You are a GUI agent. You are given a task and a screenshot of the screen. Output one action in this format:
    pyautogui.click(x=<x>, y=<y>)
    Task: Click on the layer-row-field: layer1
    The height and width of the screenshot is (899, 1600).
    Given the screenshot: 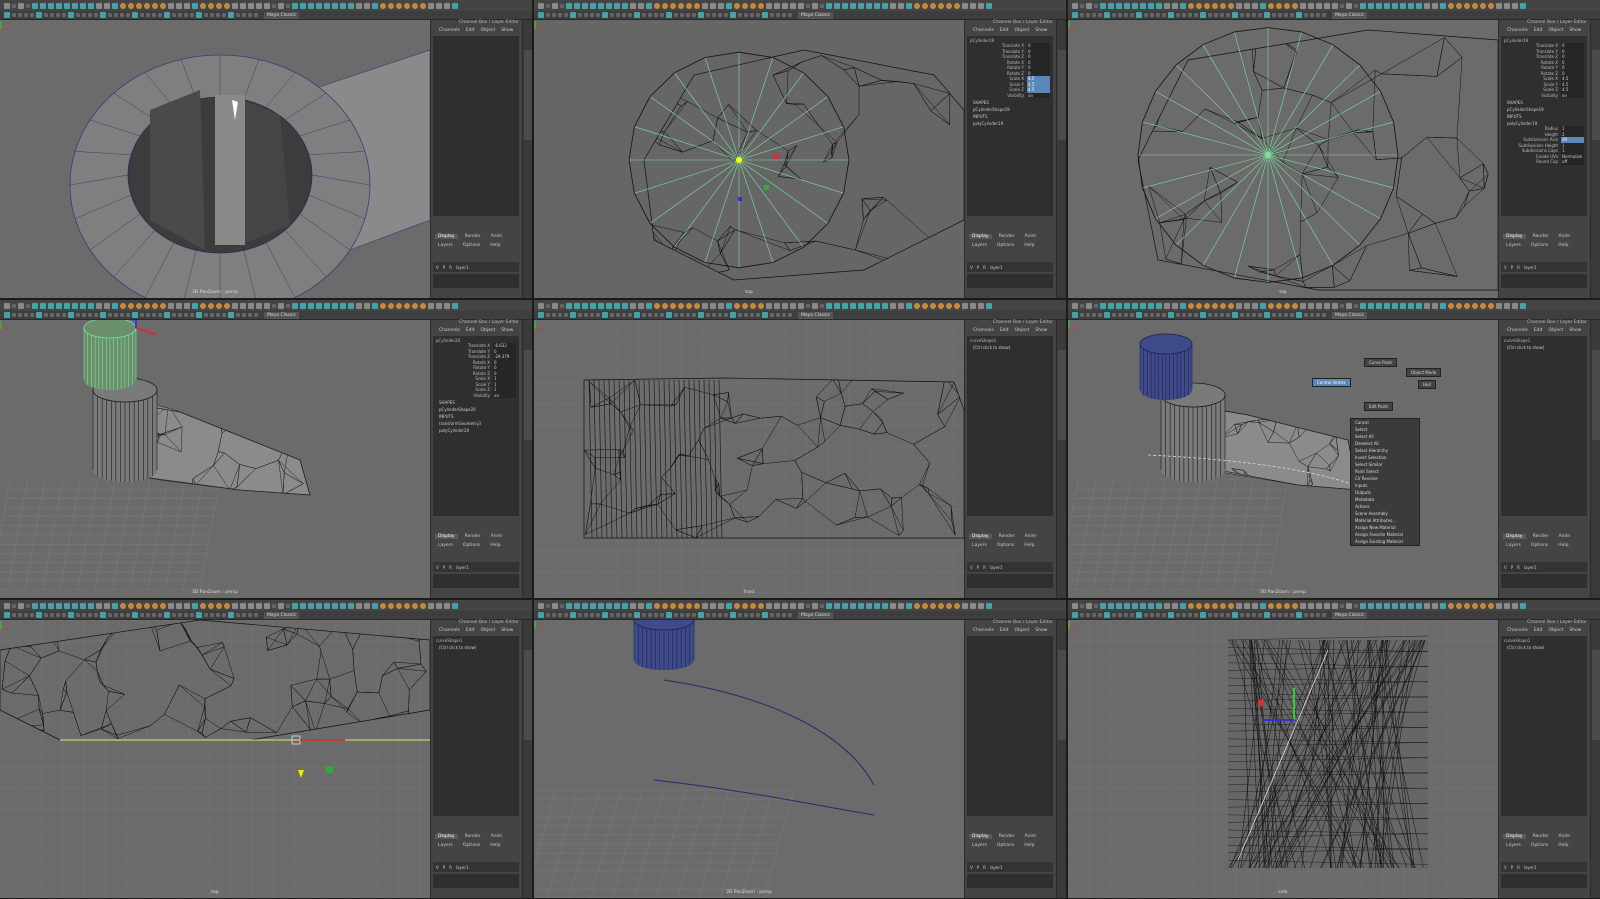 What is the action you would take?
    pyautogui.click(x=1530, y=867)
    